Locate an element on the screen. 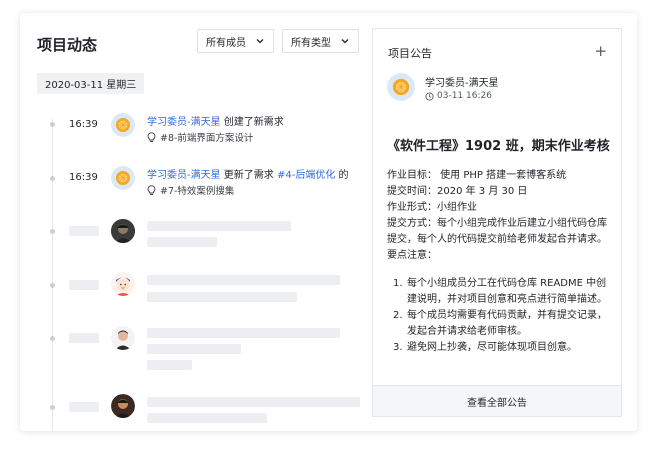 This screenshot has height=459, width=658. announcement-line: 提交时间：2020 年 3 月 30 日 is located at coordinates (457, 191).